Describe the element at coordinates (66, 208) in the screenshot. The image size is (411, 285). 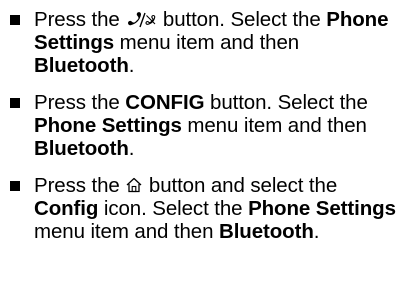
I see `icon-name: Config` at that location.